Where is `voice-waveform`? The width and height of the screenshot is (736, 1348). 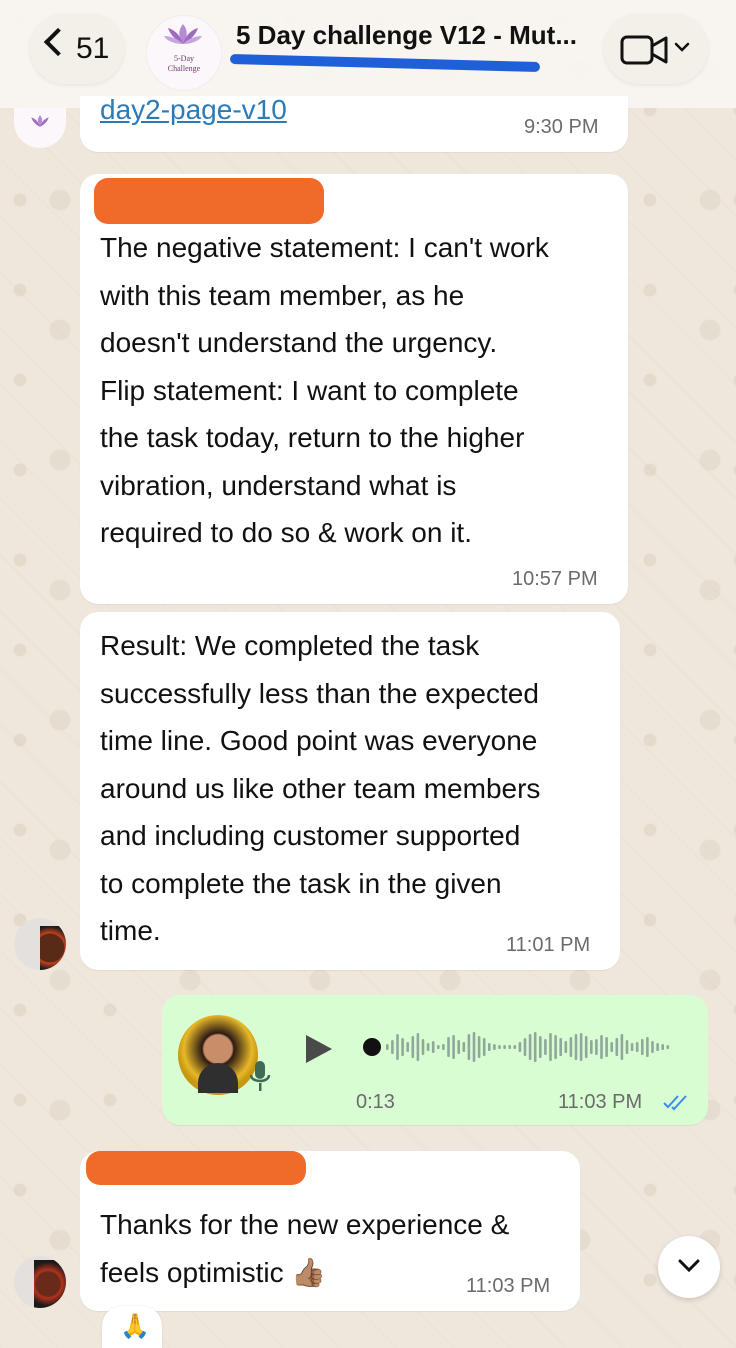
voice-waveform is located at coordinates (518, 1047).